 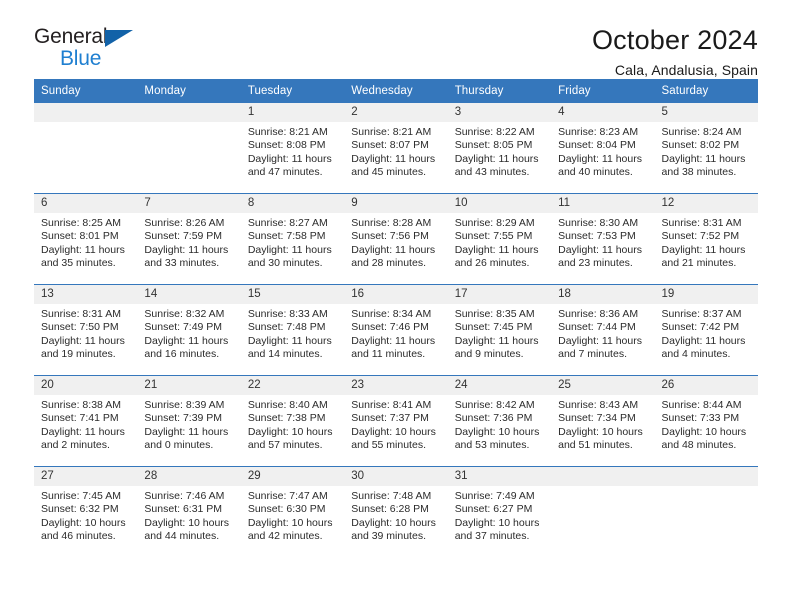 I want to click on daylight-duration-line2: and 4 minutes., so click(x=696, y=354).